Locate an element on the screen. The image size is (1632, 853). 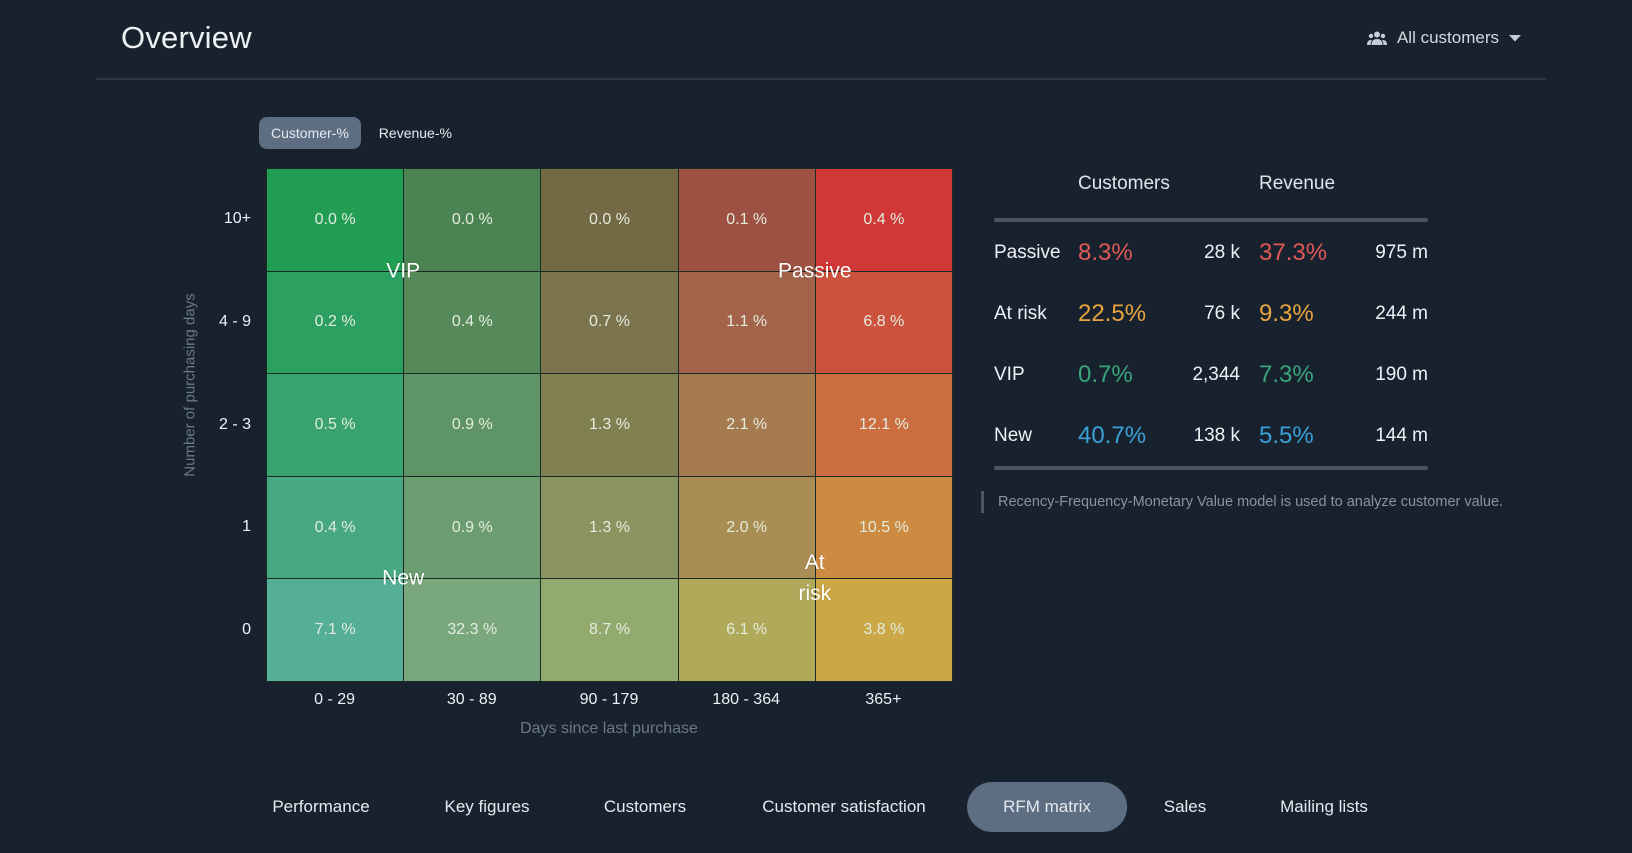
customer-count: 138 k is located at coordinates (1216, 435).